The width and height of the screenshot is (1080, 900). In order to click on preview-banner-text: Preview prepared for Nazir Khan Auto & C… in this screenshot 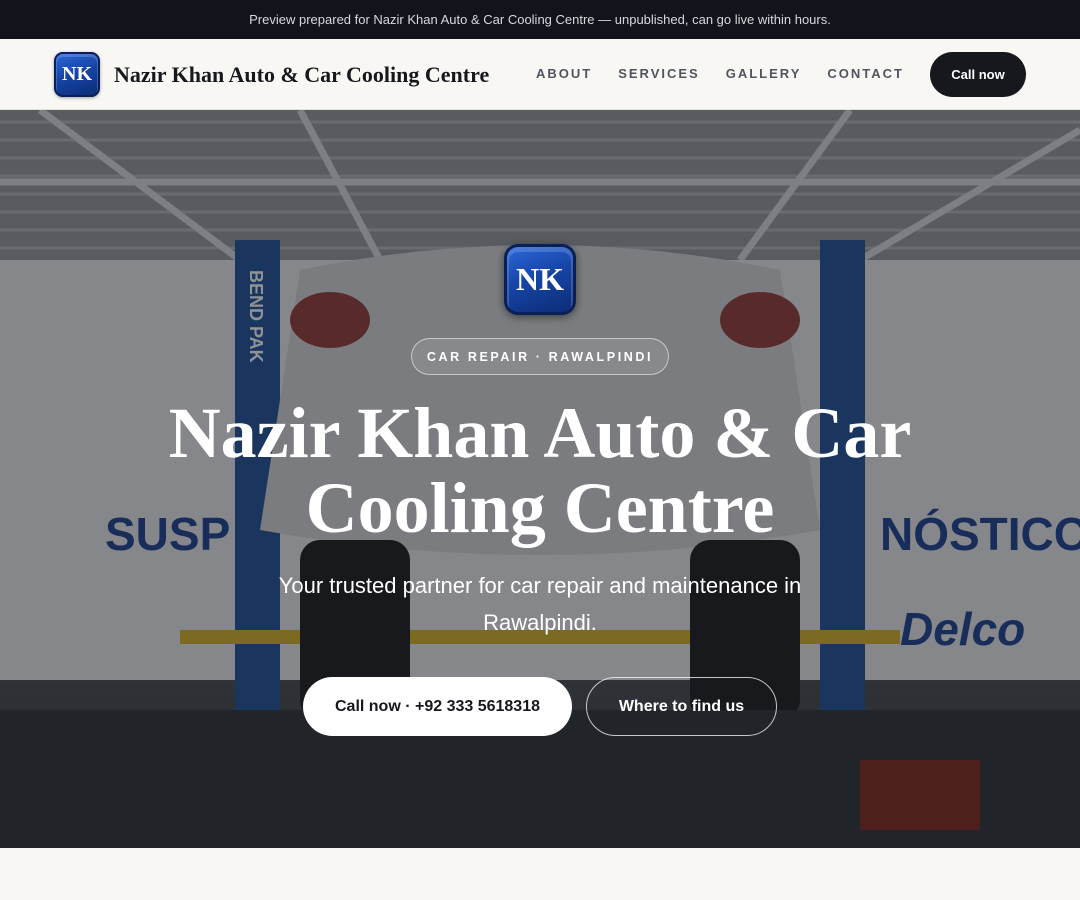, I will do `click(540, 19)`.